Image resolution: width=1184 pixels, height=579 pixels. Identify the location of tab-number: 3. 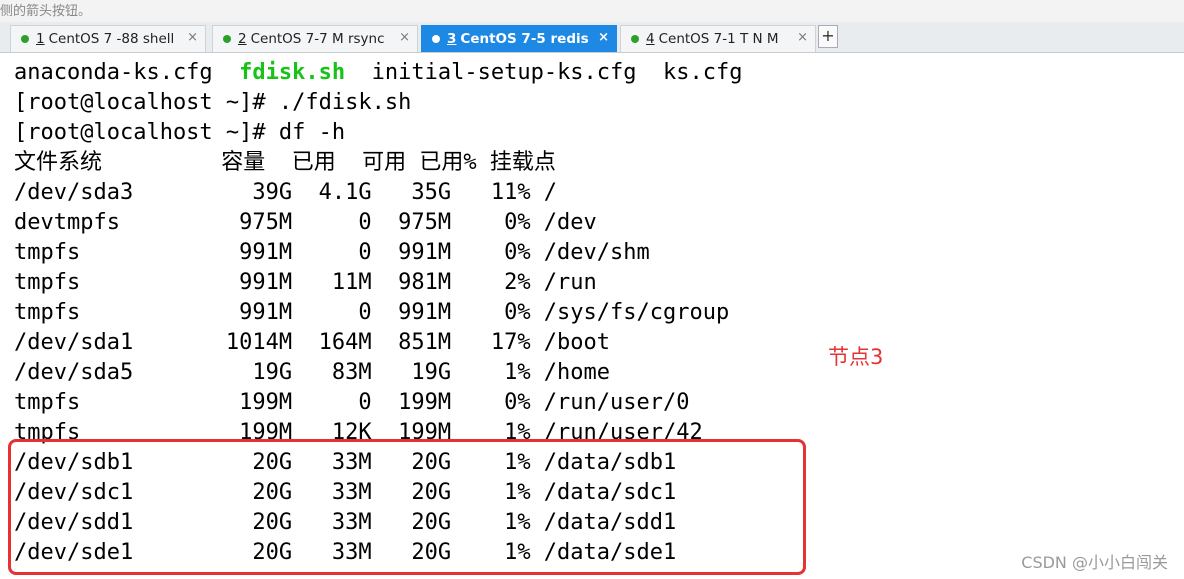
(452, 39).